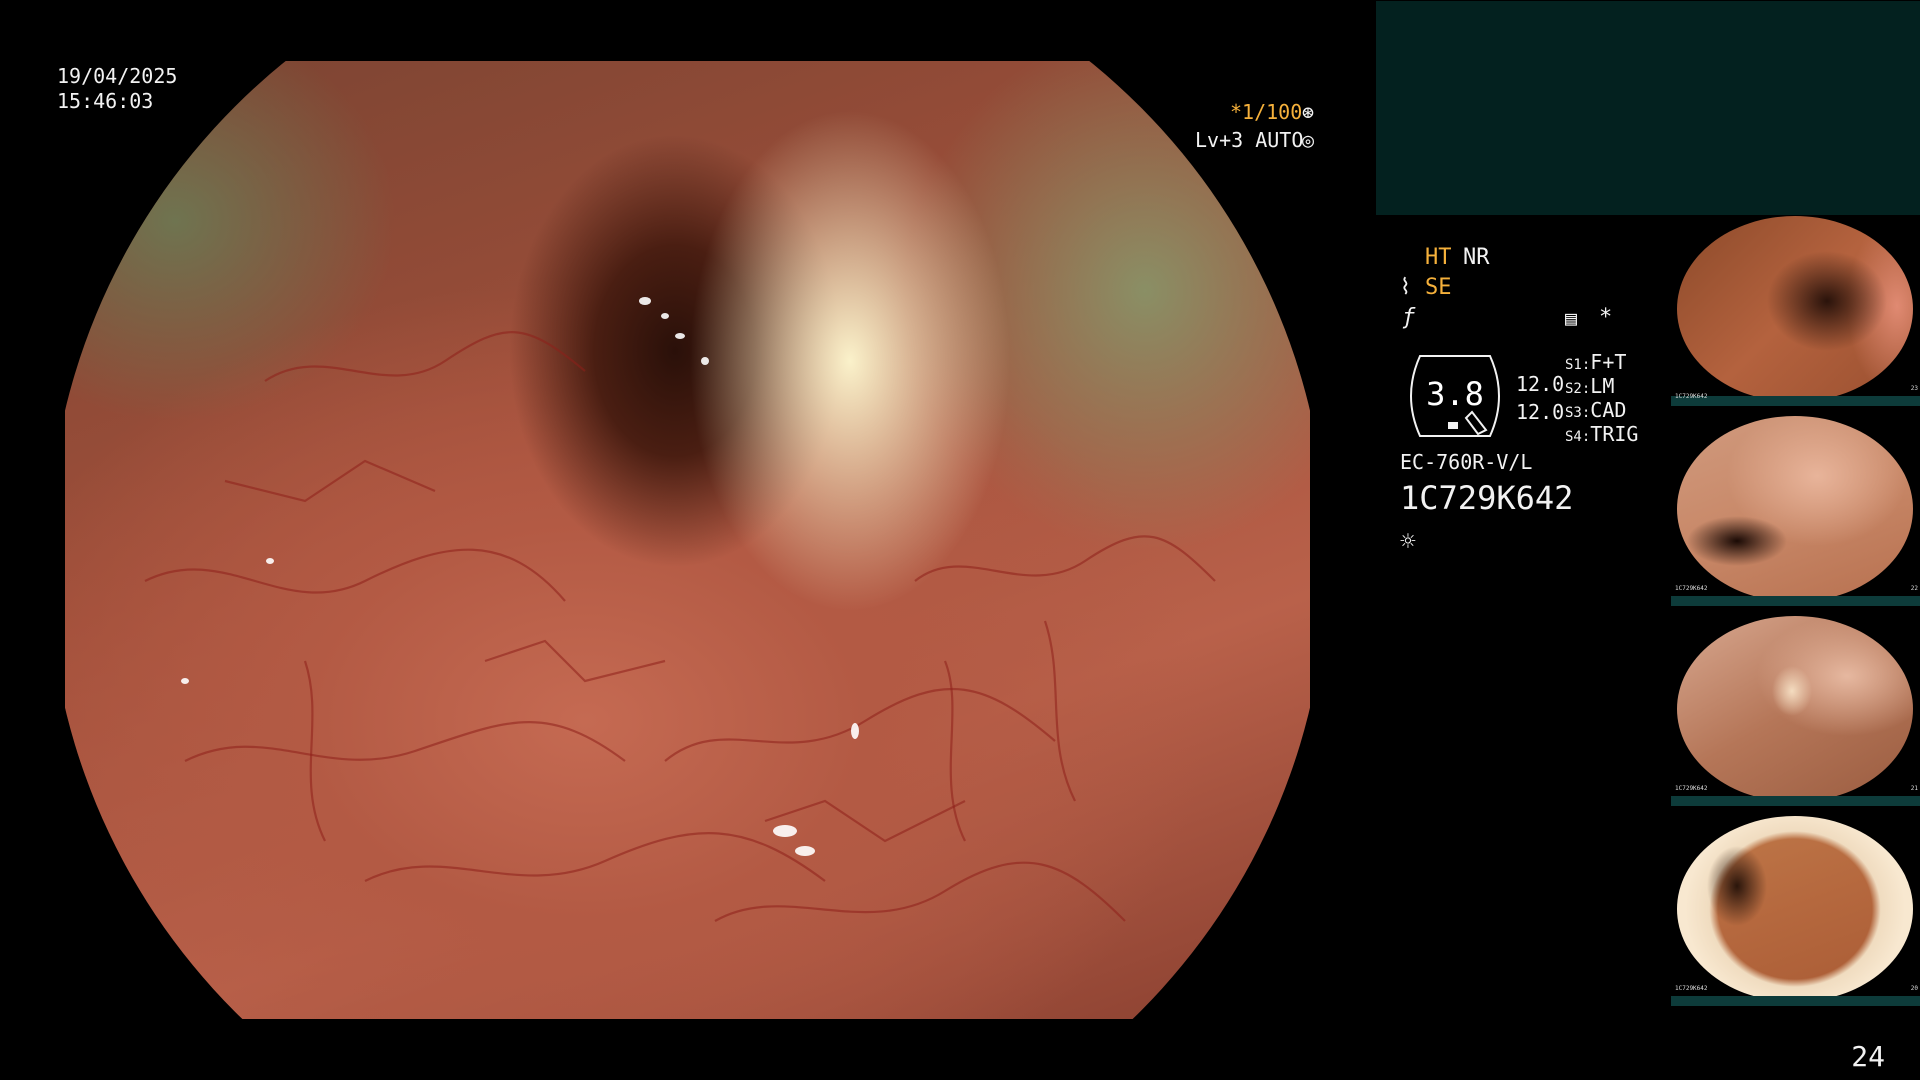 The image size is (1920, 1080). Describe the element at coordinates (1571, 318) in the screenshot. I see `list-icon: ▤` at that location.